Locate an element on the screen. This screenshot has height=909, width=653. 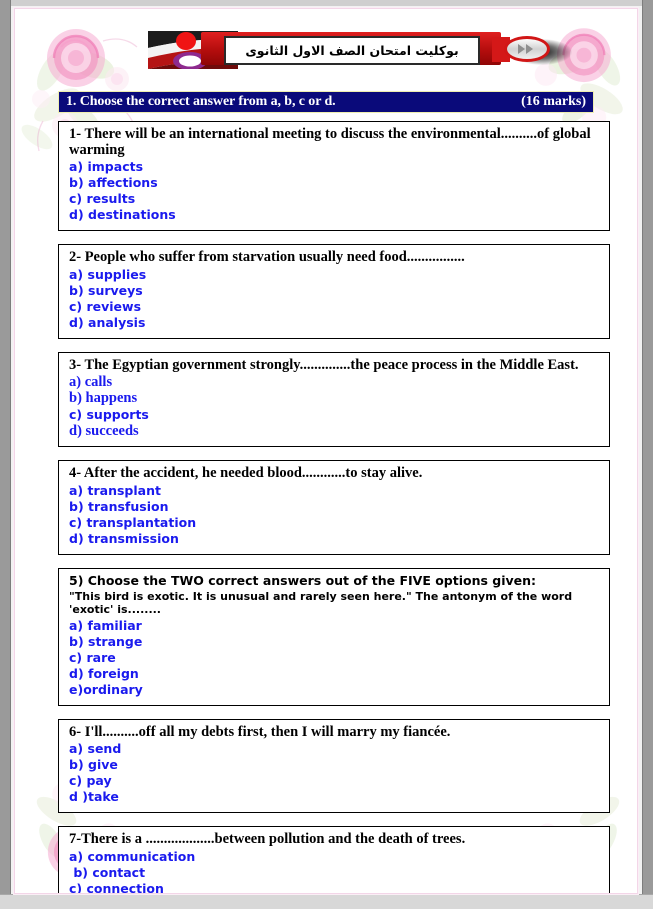
answer-option: b) contact is located at coordinates (336, 873).